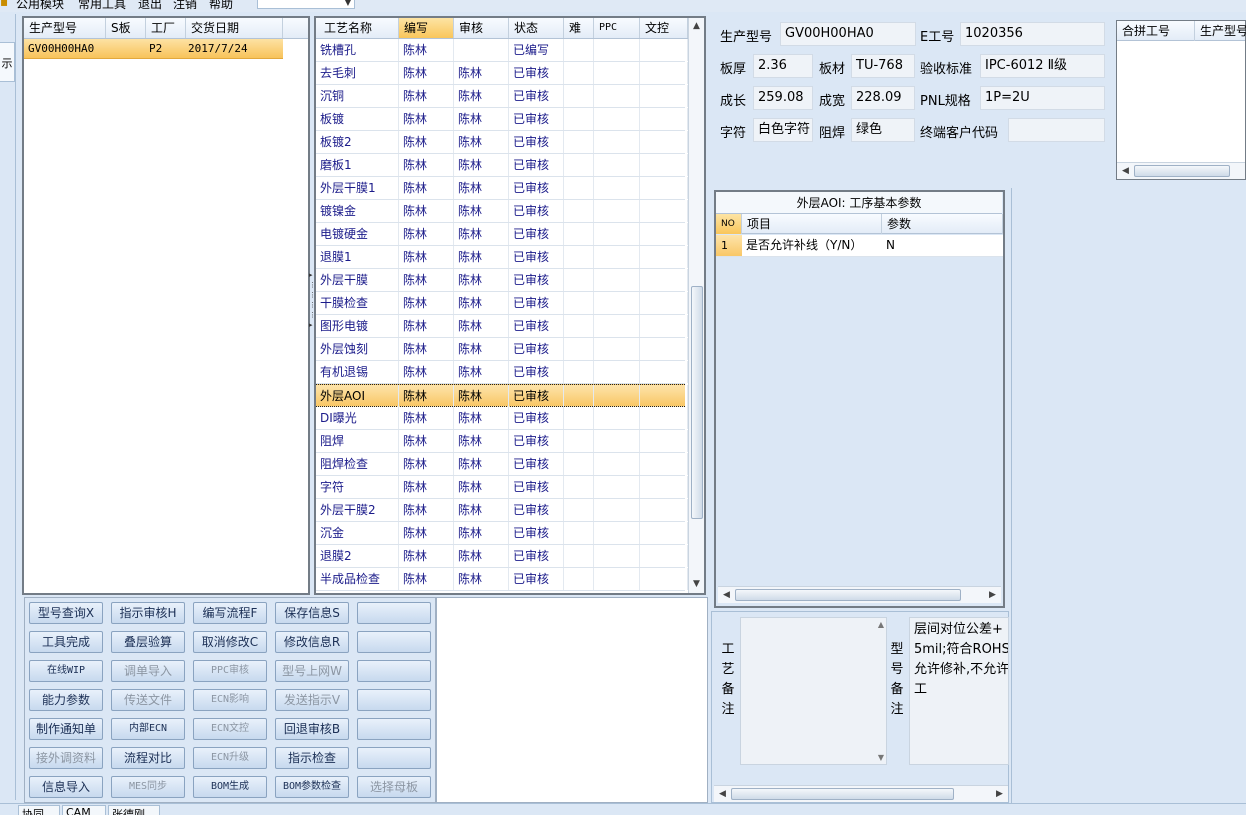  What do you see at coordinates (166, 28) in the screenshot?
I see `col-header-factory: 工厂` at bounding box center [166, 28].